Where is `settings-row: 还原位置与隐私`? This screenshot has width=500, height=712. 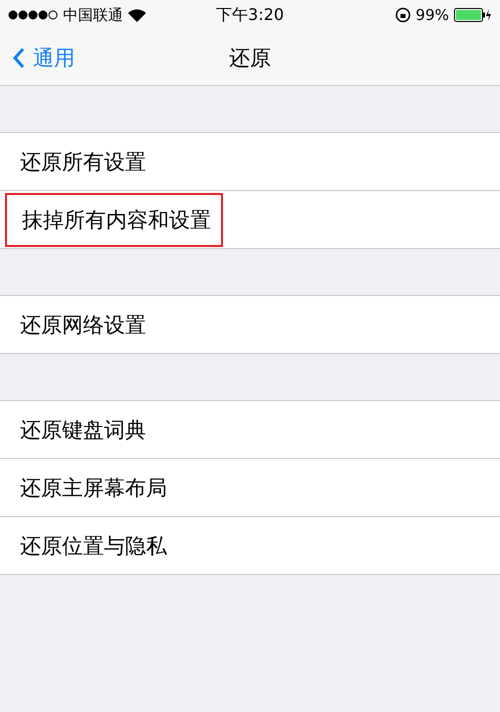
settings-row: 还原位置与隐私 is located at coordinates (250, 545).